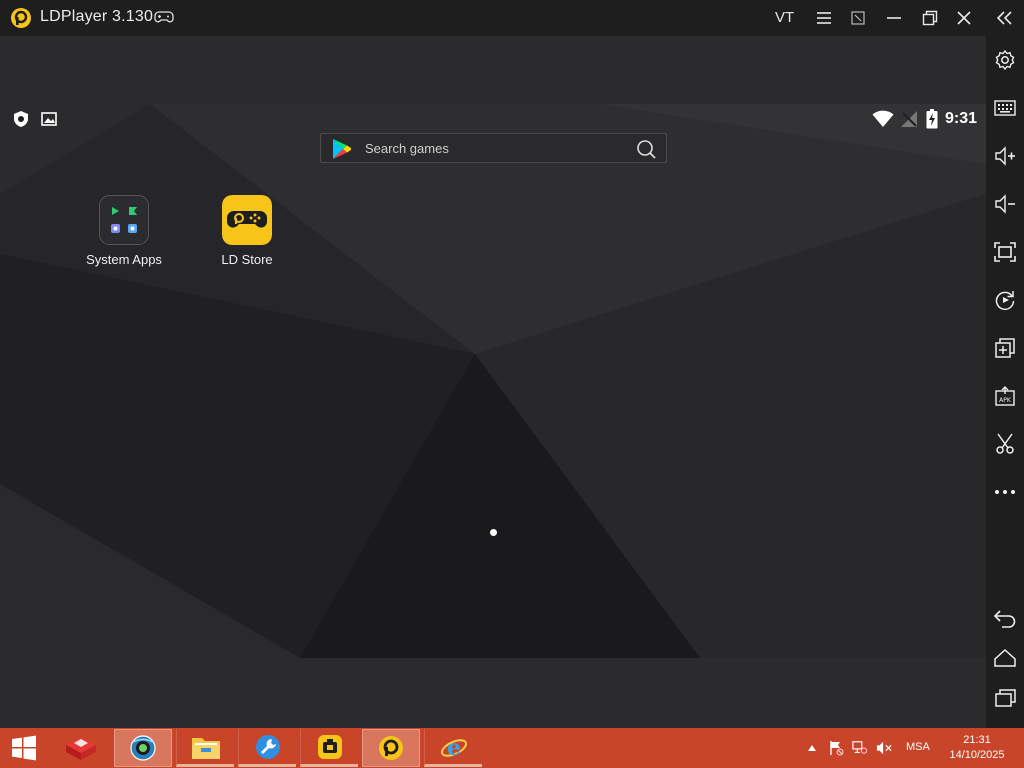  What do you see at coordinates (407, 148) in the screenshot?
I see `search-placeholder: Search games` at bounding box center [407, 148].